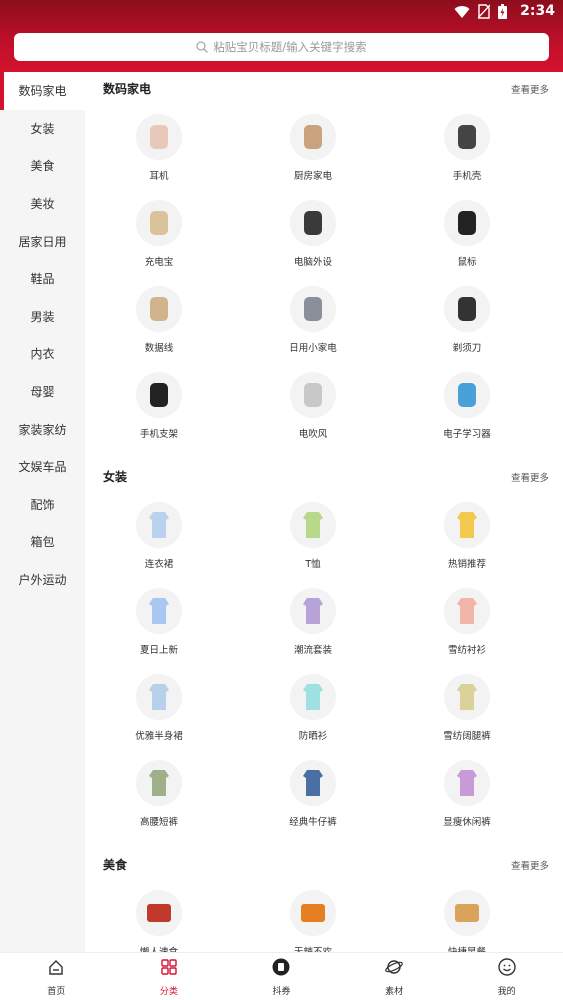  I want to click on sidebar-item: 配饰, so click(42, 505).